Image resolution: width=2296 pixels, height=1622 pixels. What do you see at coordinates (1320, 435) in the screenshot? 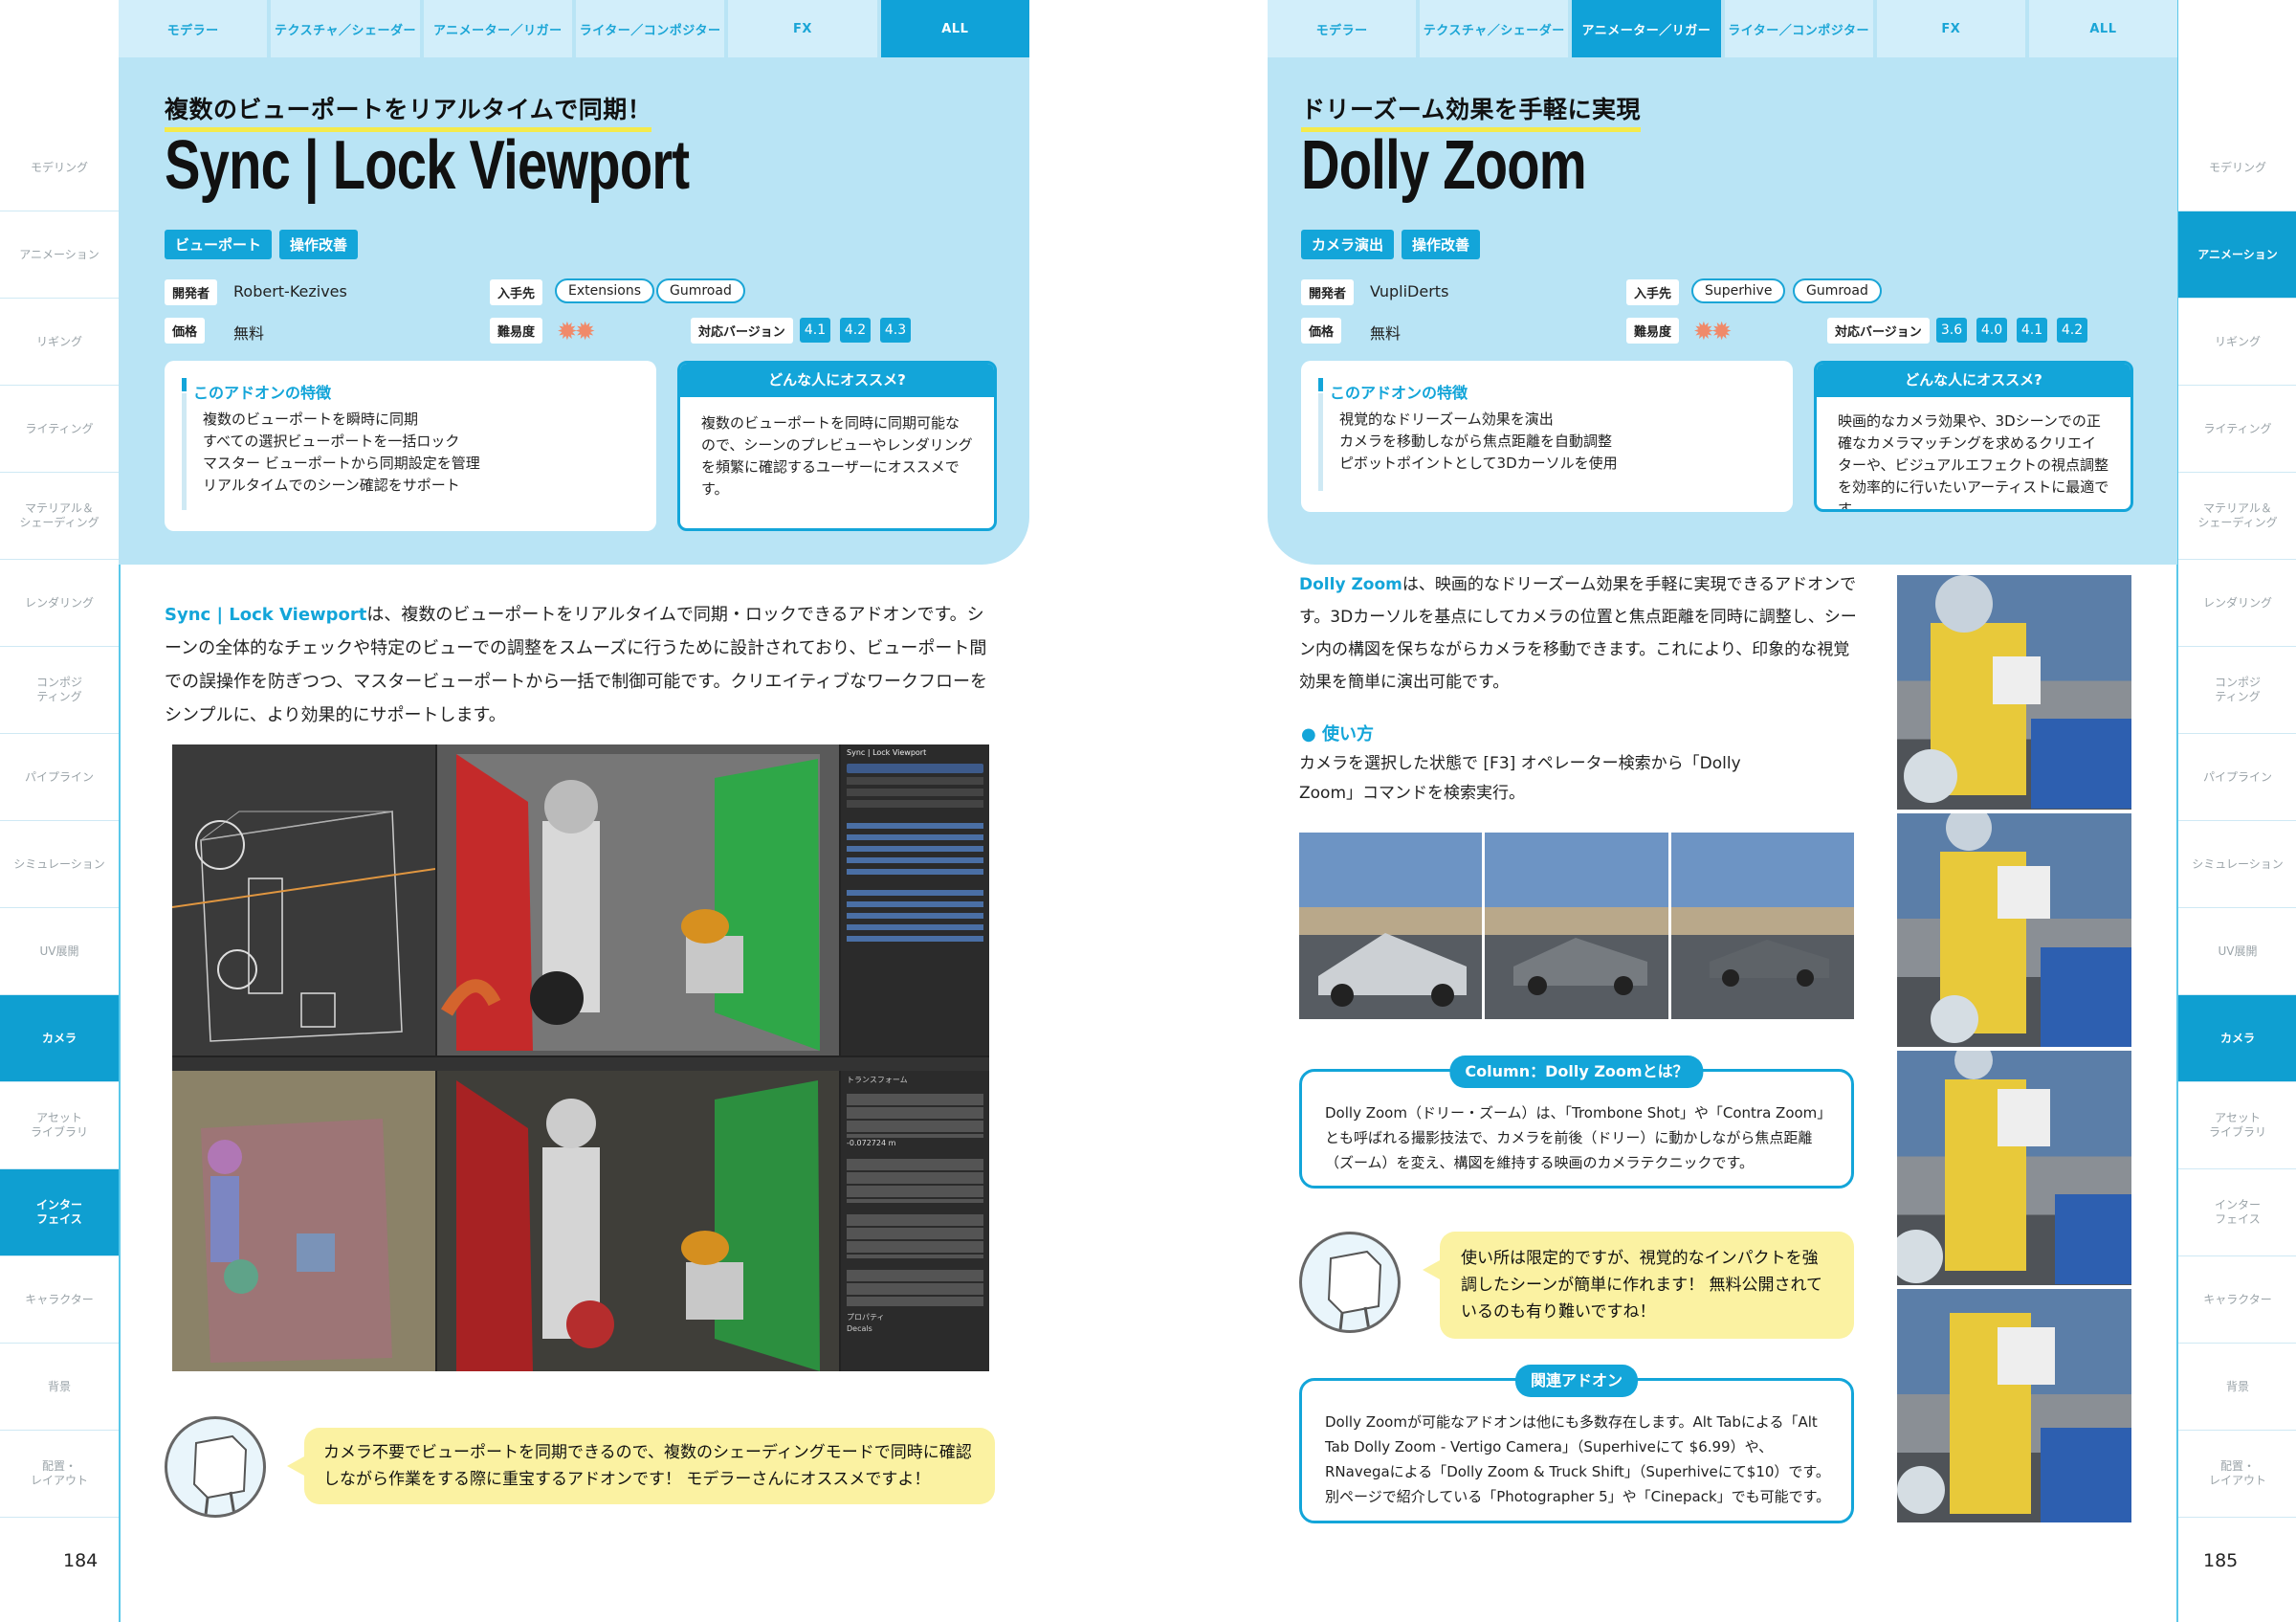
I see `features-bar` at bounding box center [1320, 435].